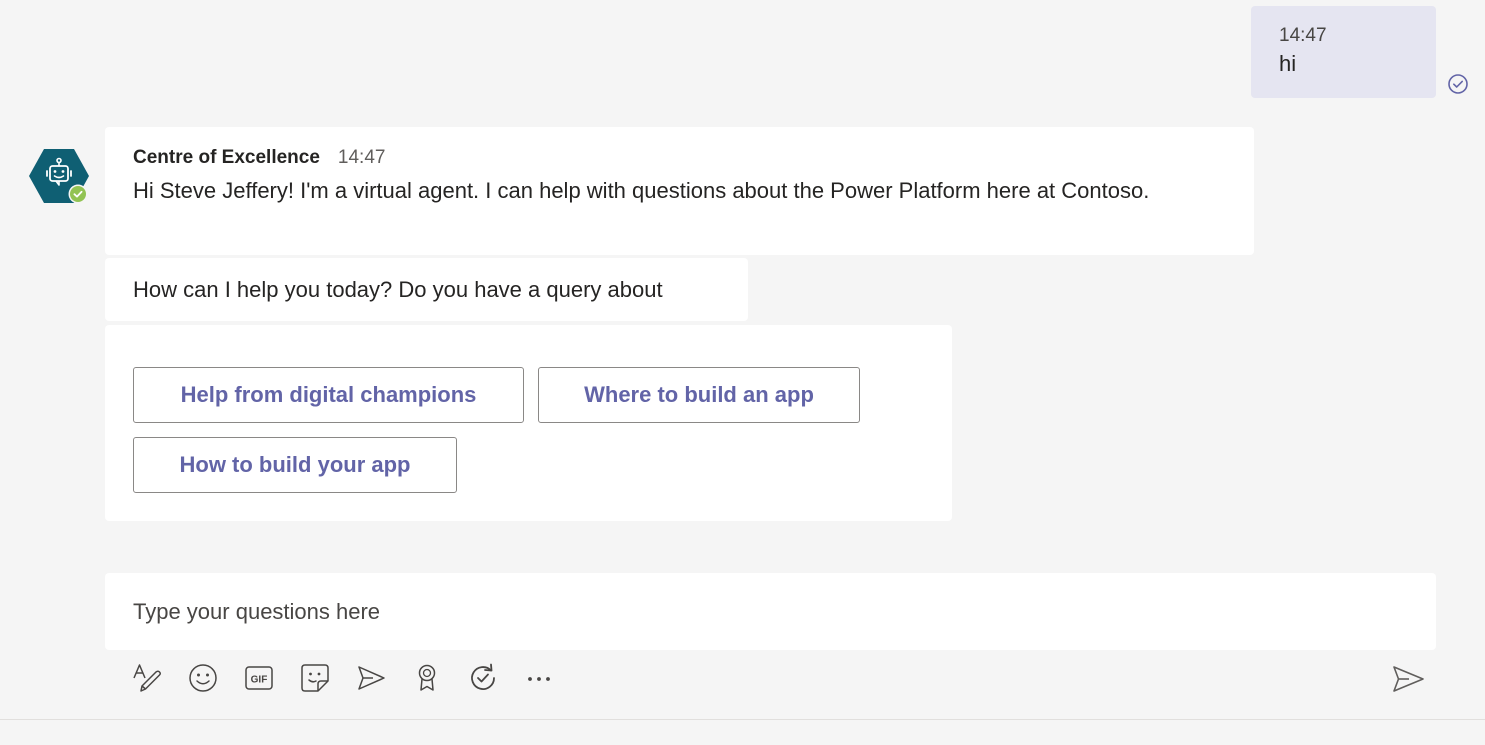  What do you see at coordinates (483, 678) in the screenshot?
I see `loop-icon` at bounding box center [483, 678].